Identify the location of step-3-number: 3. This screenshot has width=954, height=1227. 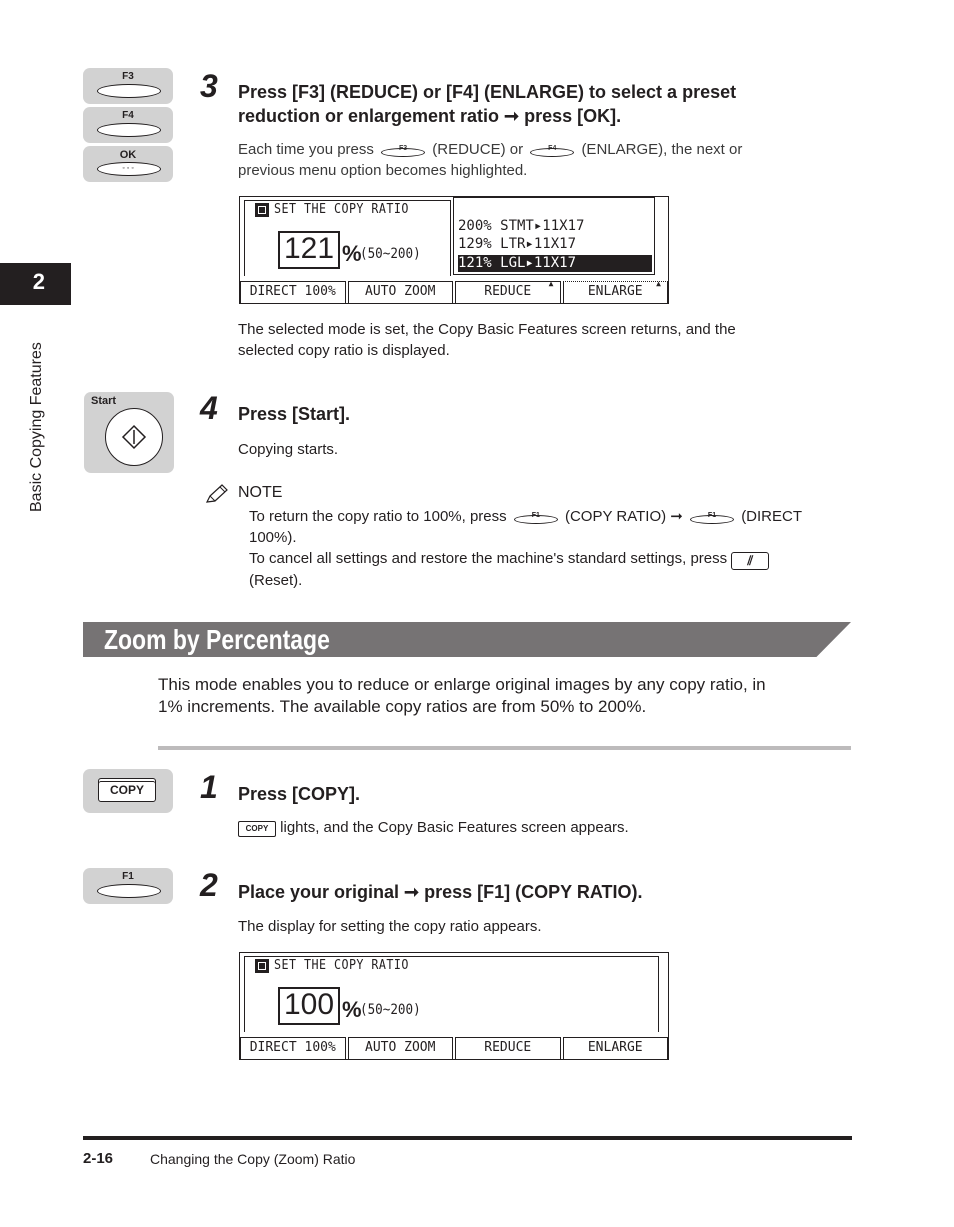
(209, 86).